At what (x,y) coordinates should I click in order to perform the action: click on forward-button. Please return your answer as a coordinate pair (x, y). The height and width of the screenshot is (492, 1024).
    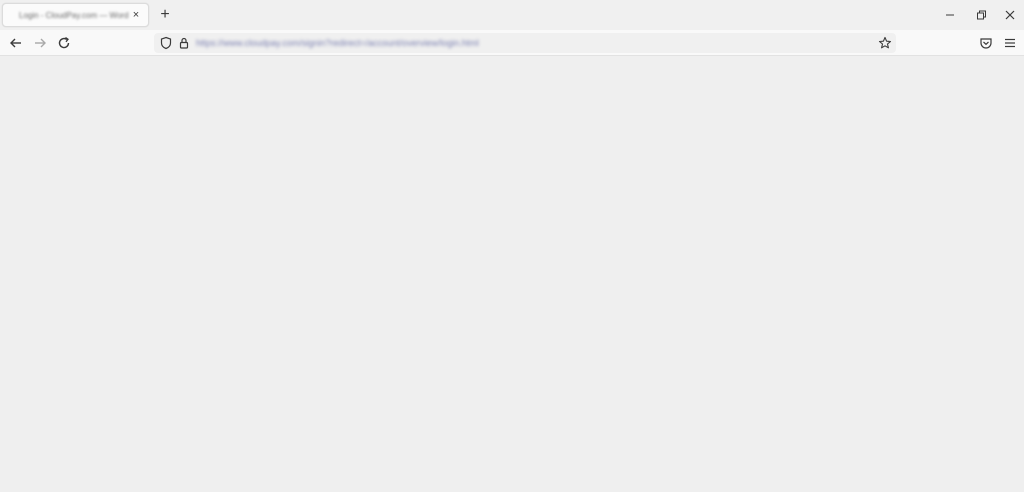
    Looking at the image, I should click on (40, 43).